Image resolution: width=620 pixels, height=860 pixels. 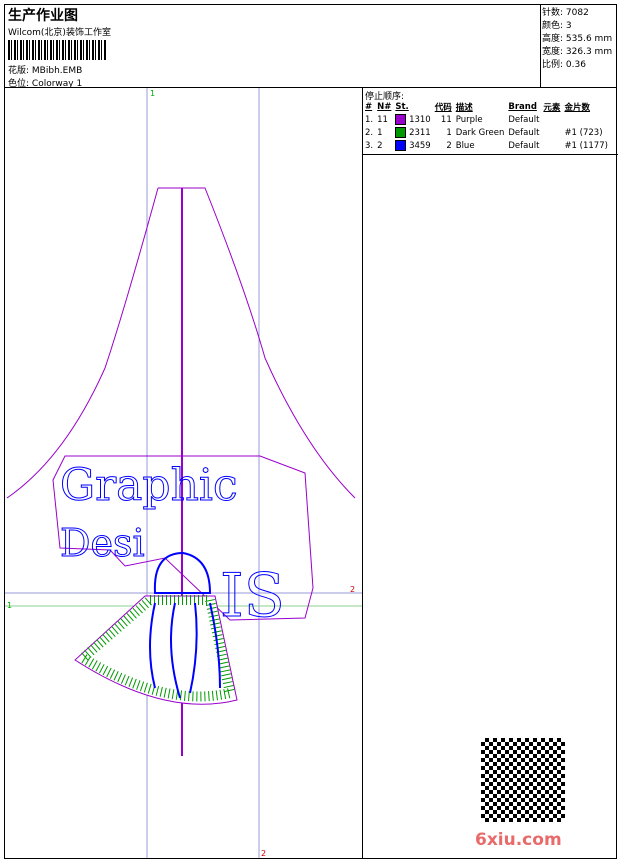 What do you see at coordinates (553, 26) in the screenshot?
I see `stat-label: 颜色:` at bounding box center [553, 26].